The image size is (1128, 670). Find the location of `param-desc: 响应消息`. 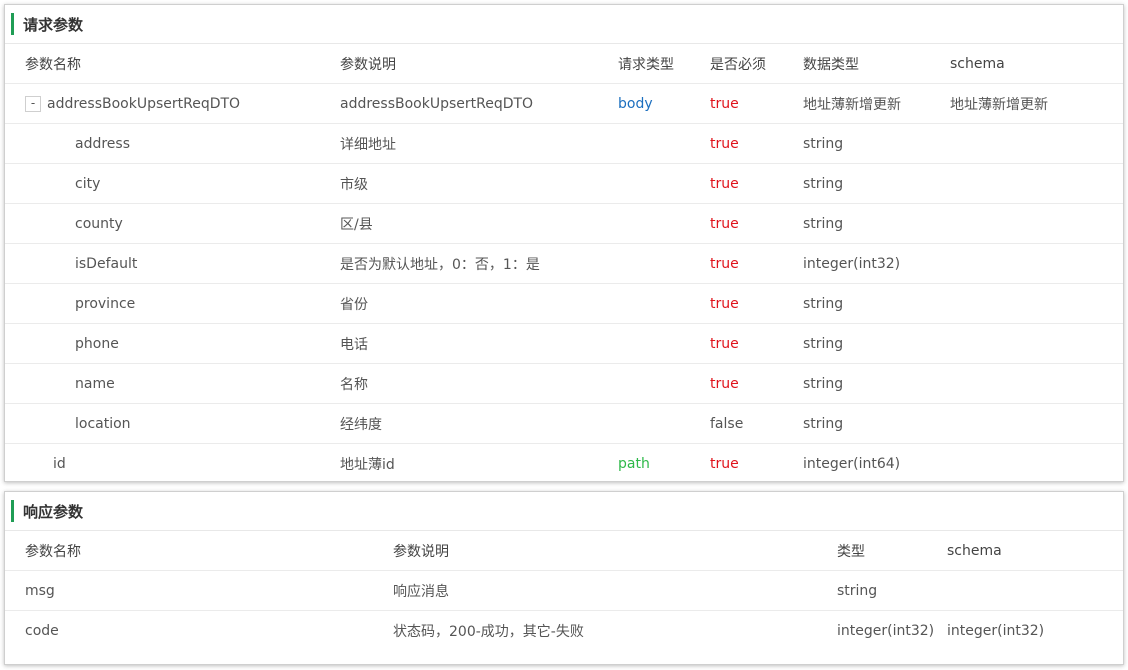

param-desc: 响应消息 is located at coordinates (615, 590).